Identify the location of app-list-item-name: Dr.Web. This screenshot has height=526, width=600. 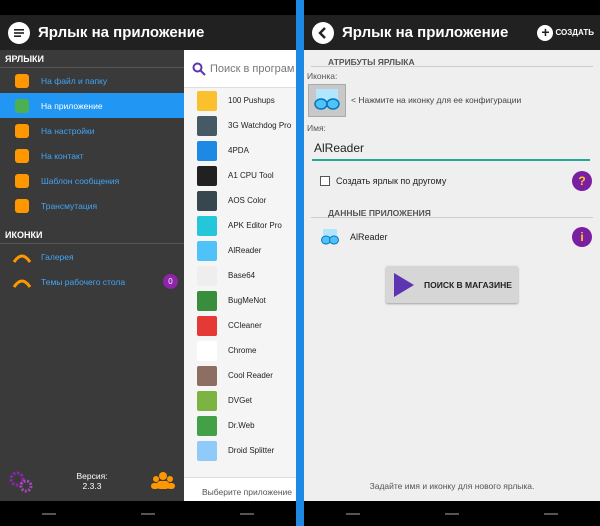
(241, 425).